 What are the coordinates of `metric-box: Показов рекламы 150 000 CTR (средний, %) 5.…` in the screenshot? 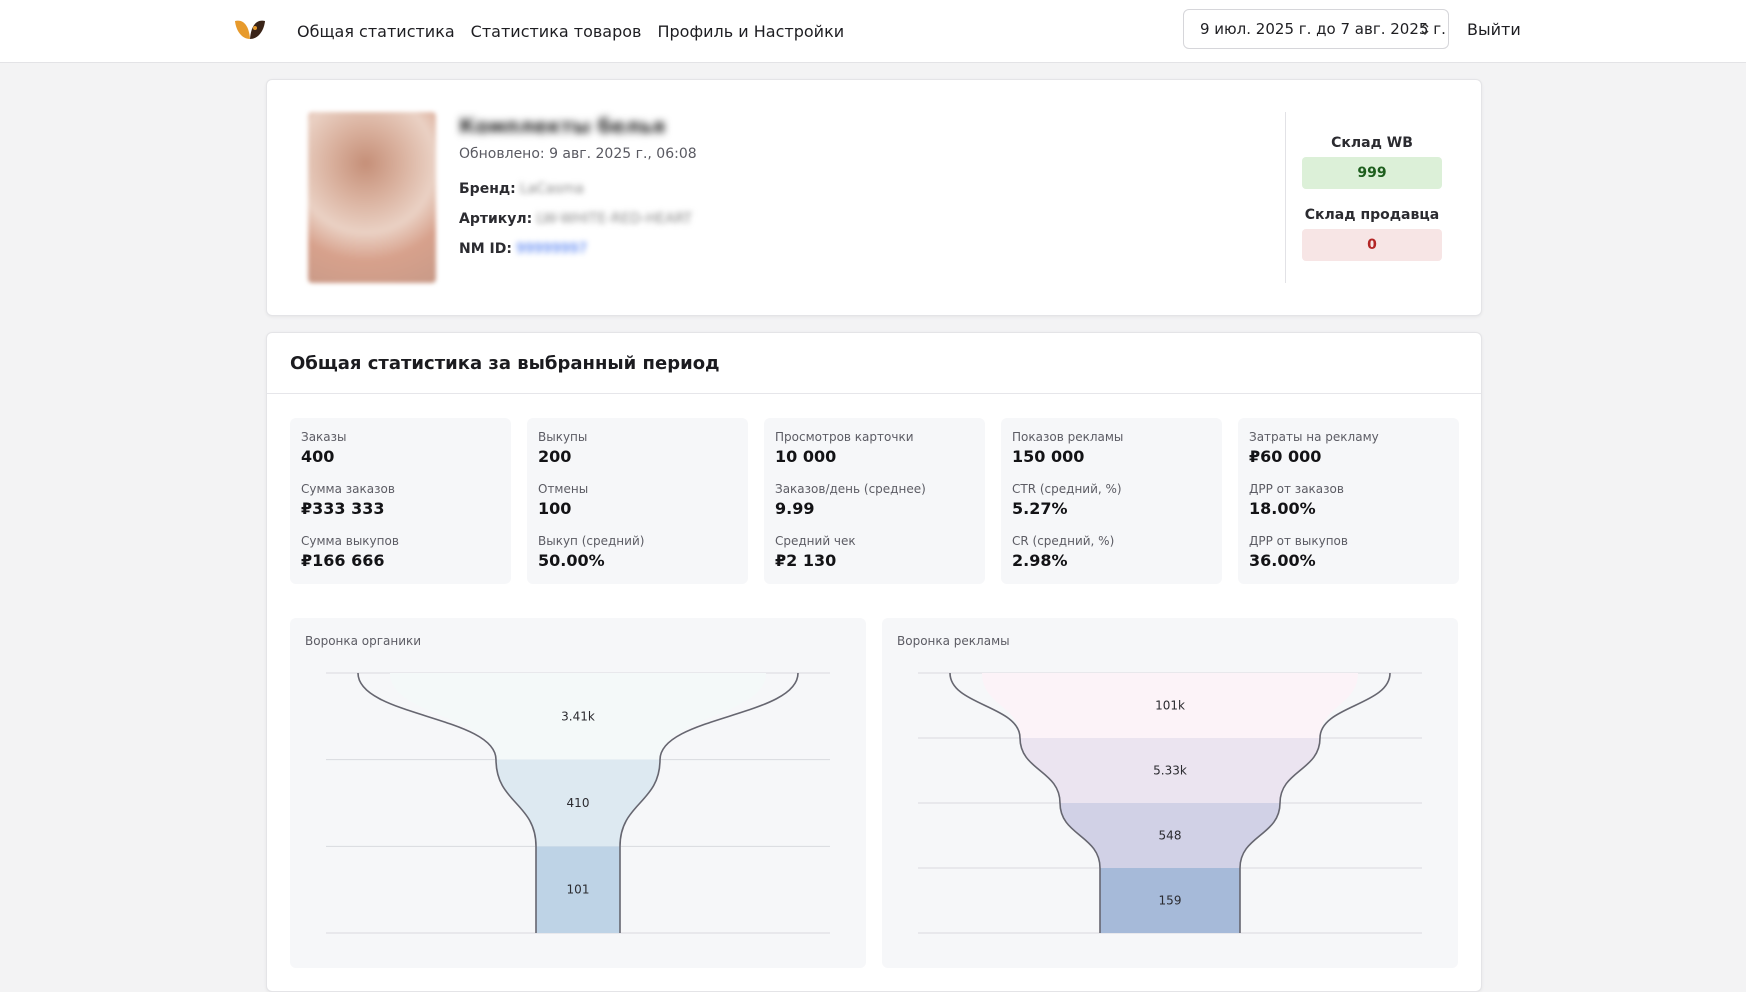 It's located at (1111, 501).